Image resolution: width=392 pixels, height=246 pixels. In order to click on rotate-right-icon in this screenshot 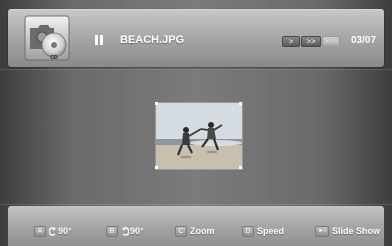, I will do `click(125, 231)`.